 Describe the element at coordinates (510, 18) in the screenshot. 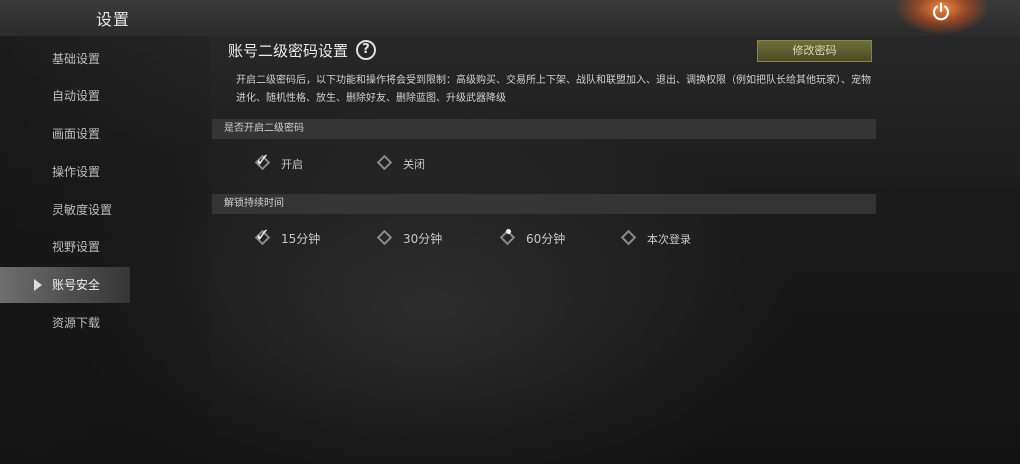

I see `top-bar` at that location.